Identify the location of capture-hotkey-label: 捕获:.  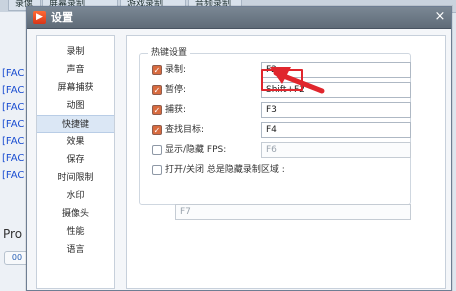
(176, 110).